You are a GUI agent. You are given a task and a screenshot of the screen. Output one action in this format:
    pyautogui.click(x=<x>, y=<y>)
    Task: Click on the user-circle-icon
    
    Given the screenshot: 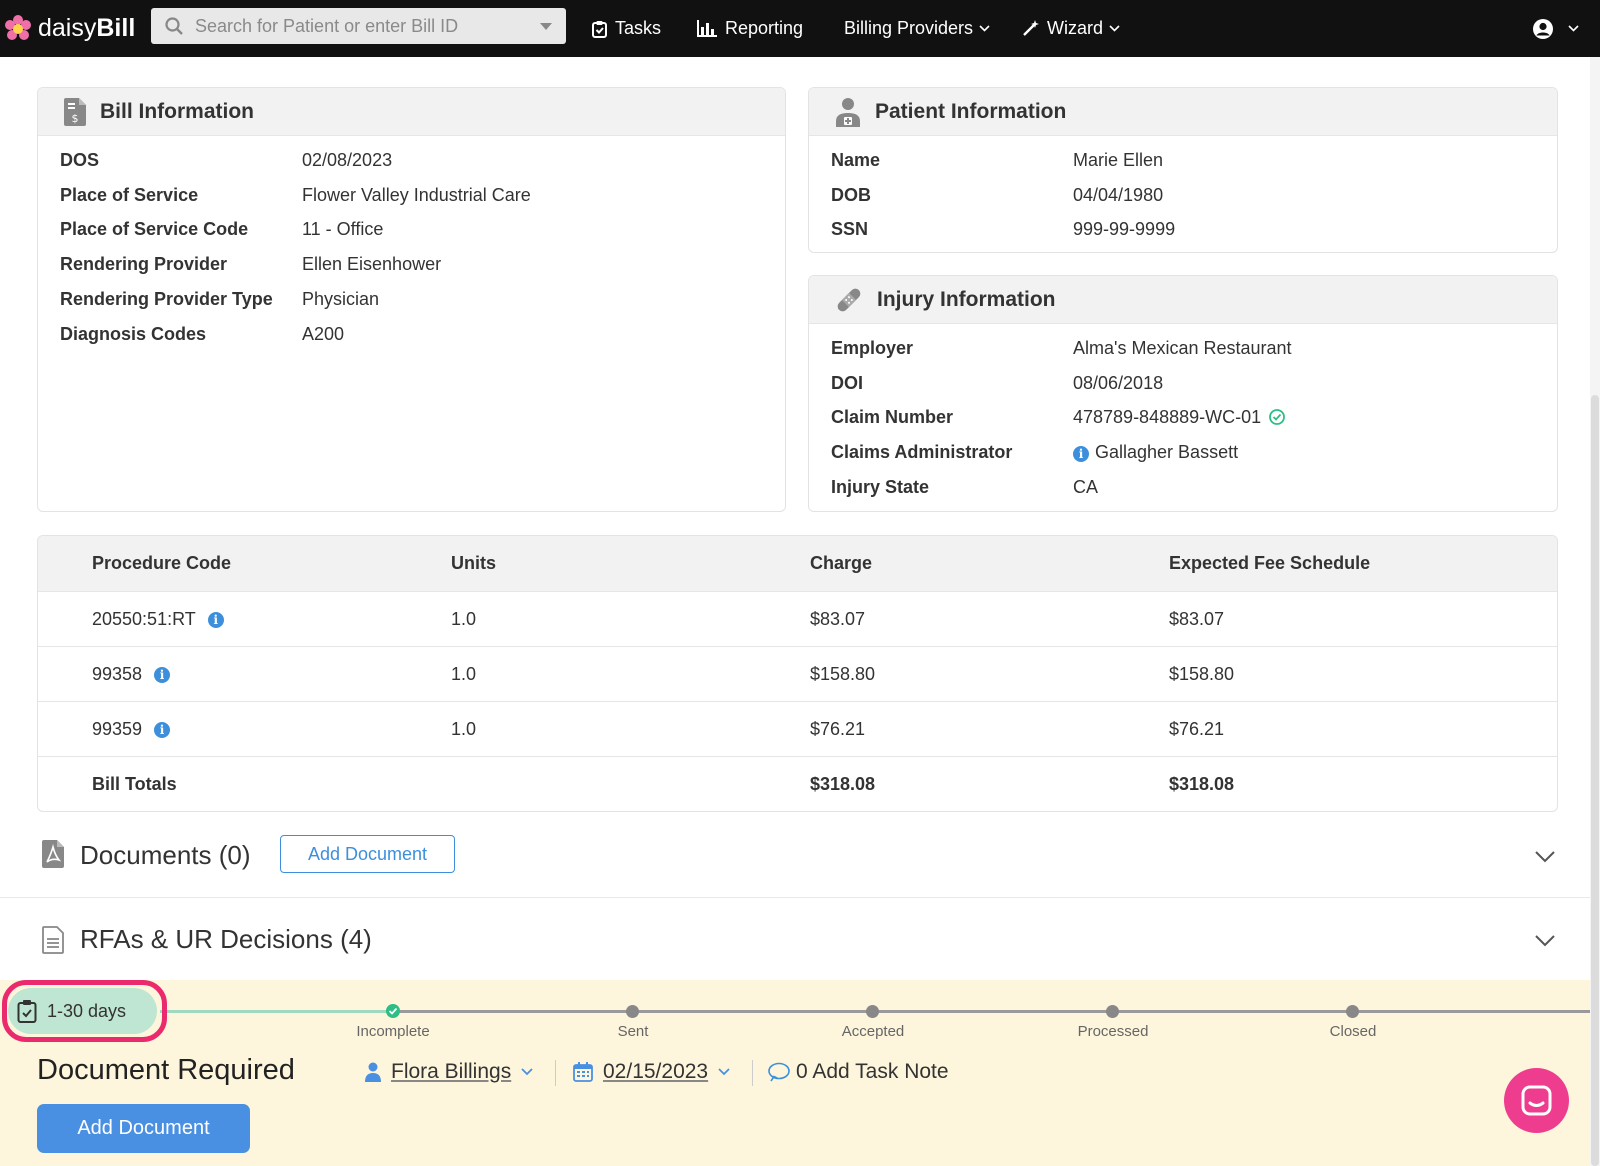 What is the action you would take?
    pyautogui.click(x=1543, y=28)
    